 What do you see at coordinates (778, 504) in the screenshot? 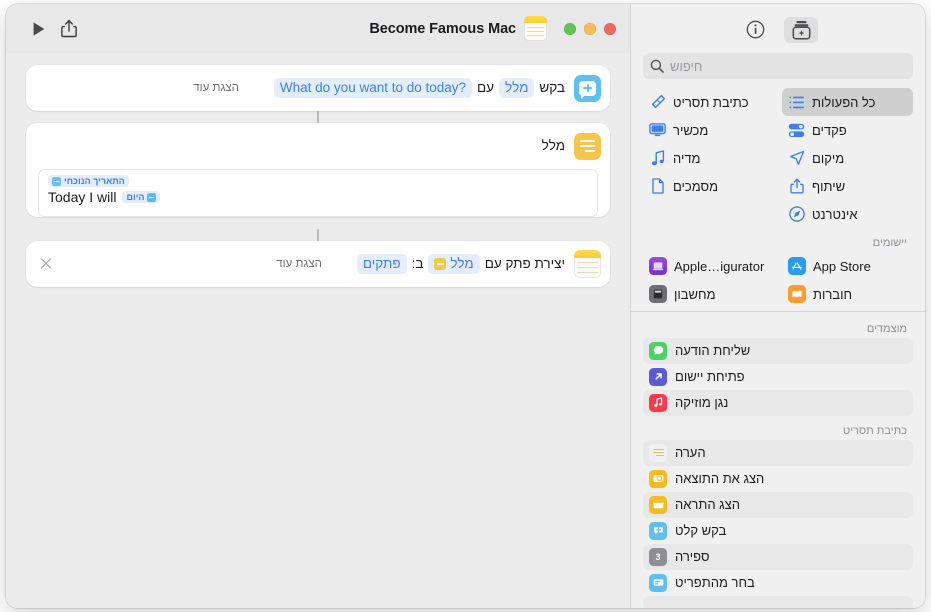
I see `list-item-show-alert: הצג התראה` at bounding box center [778, 504].